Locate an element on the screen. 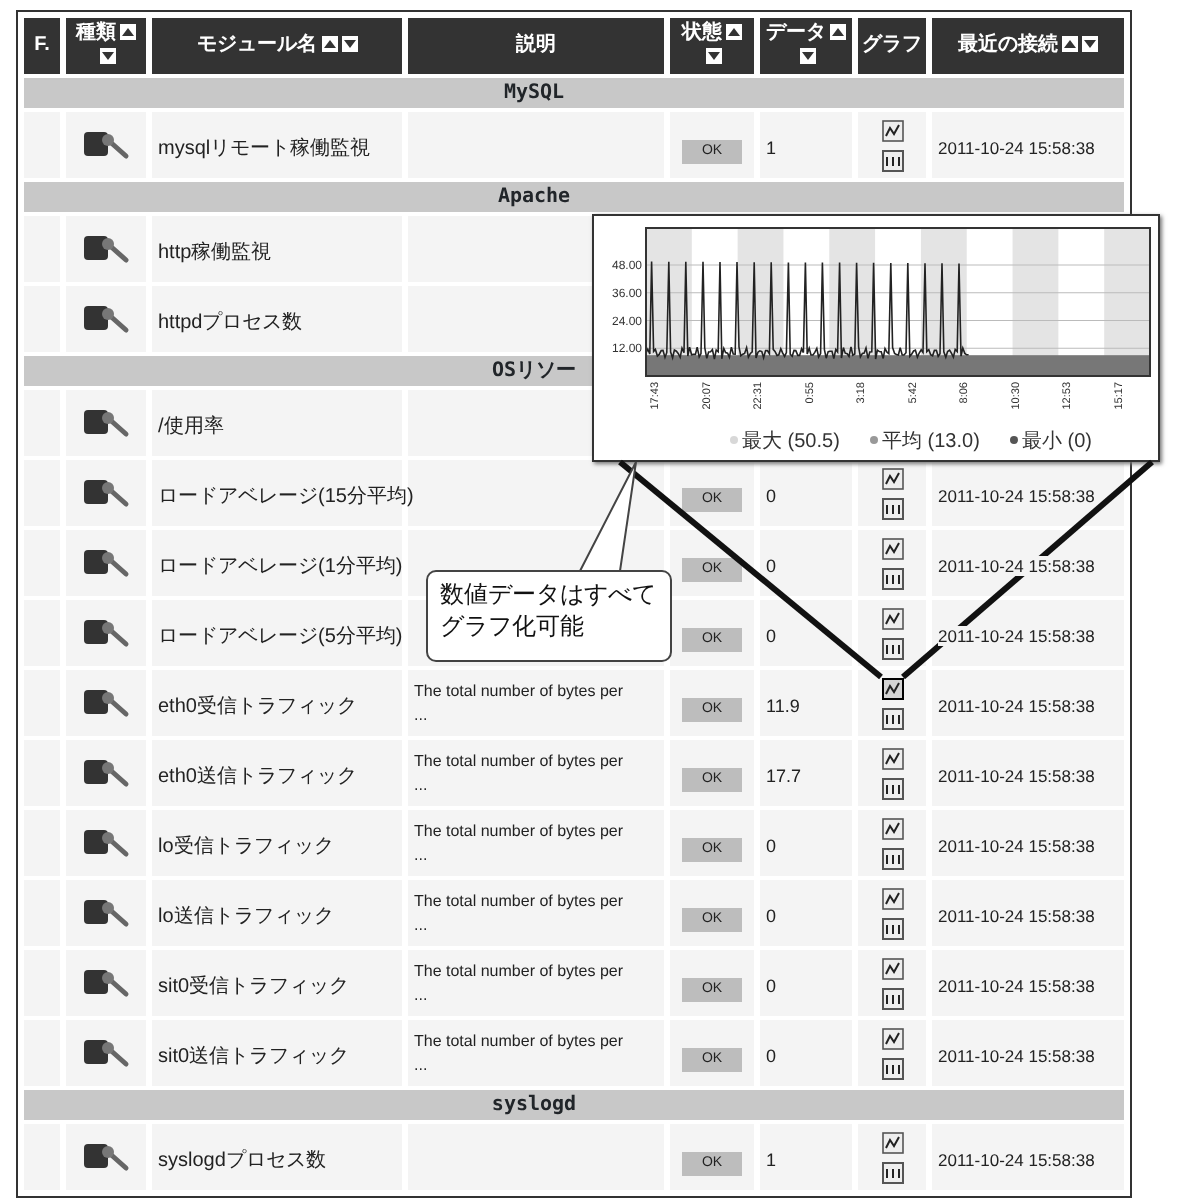 This screenshot has width=1200, height=1200. module-name: /使用率 is located at coordinates (191, 426).